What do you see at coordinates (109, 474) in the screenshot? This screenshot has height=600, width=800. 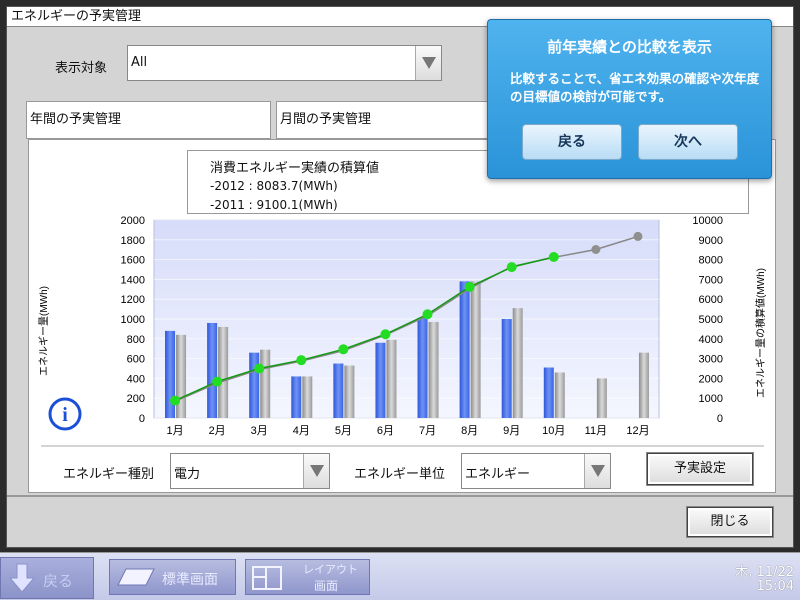 I see `energy-type-label: エネルギー種別` at bounding box center [109, 474].